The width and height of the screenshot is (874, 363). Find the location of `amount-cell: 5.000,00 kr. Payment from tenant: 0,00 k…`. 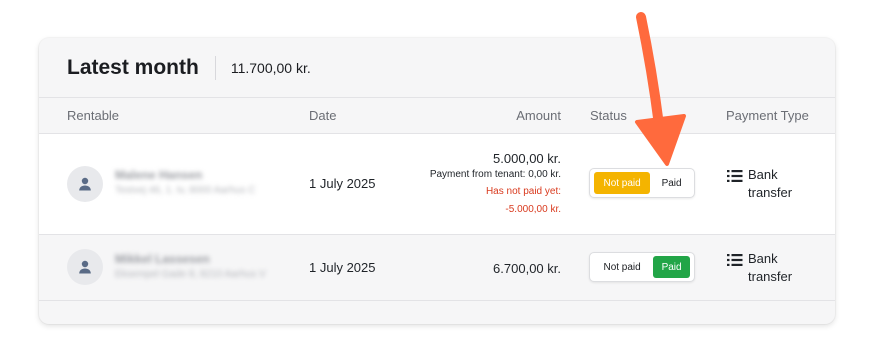

amount-cell: 5.000,00 kr. Payment from tenant: 0,00 k… is located at coordinates (495, 184).